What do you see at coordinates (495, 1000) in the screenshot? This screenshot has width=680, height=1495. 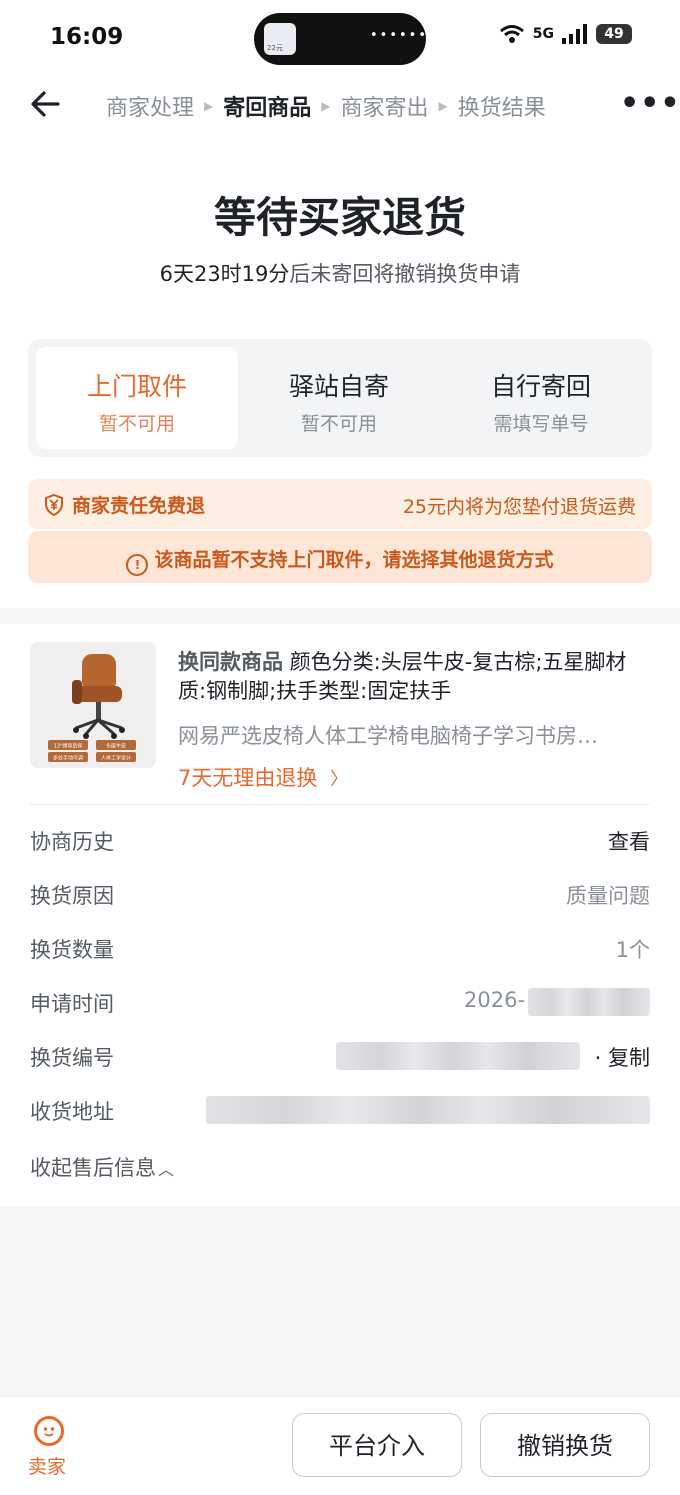 I see `apply-time-value: 2026-` at bounding box center [495, 1000].